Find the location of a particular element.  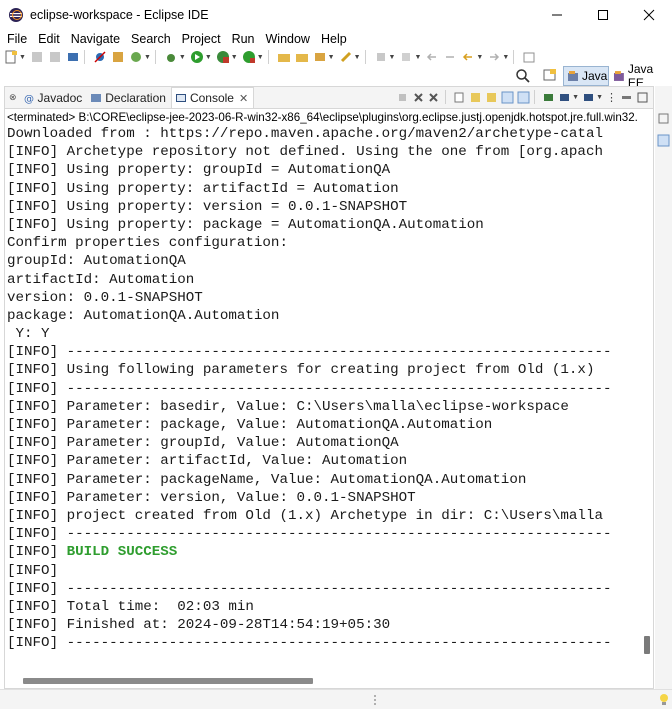

vertical-scrollbar-thumb is located at coordinates (647, 645).